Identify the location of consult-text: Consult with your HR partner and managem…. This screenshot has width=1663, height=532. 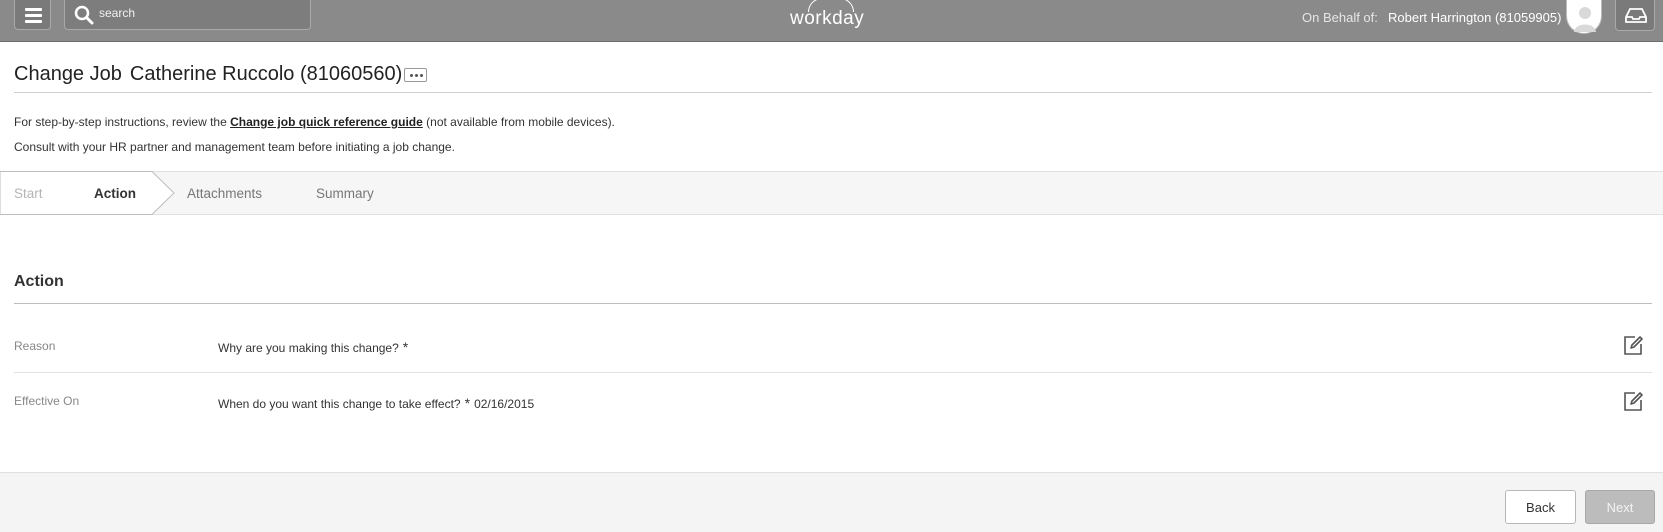
(234, 147).